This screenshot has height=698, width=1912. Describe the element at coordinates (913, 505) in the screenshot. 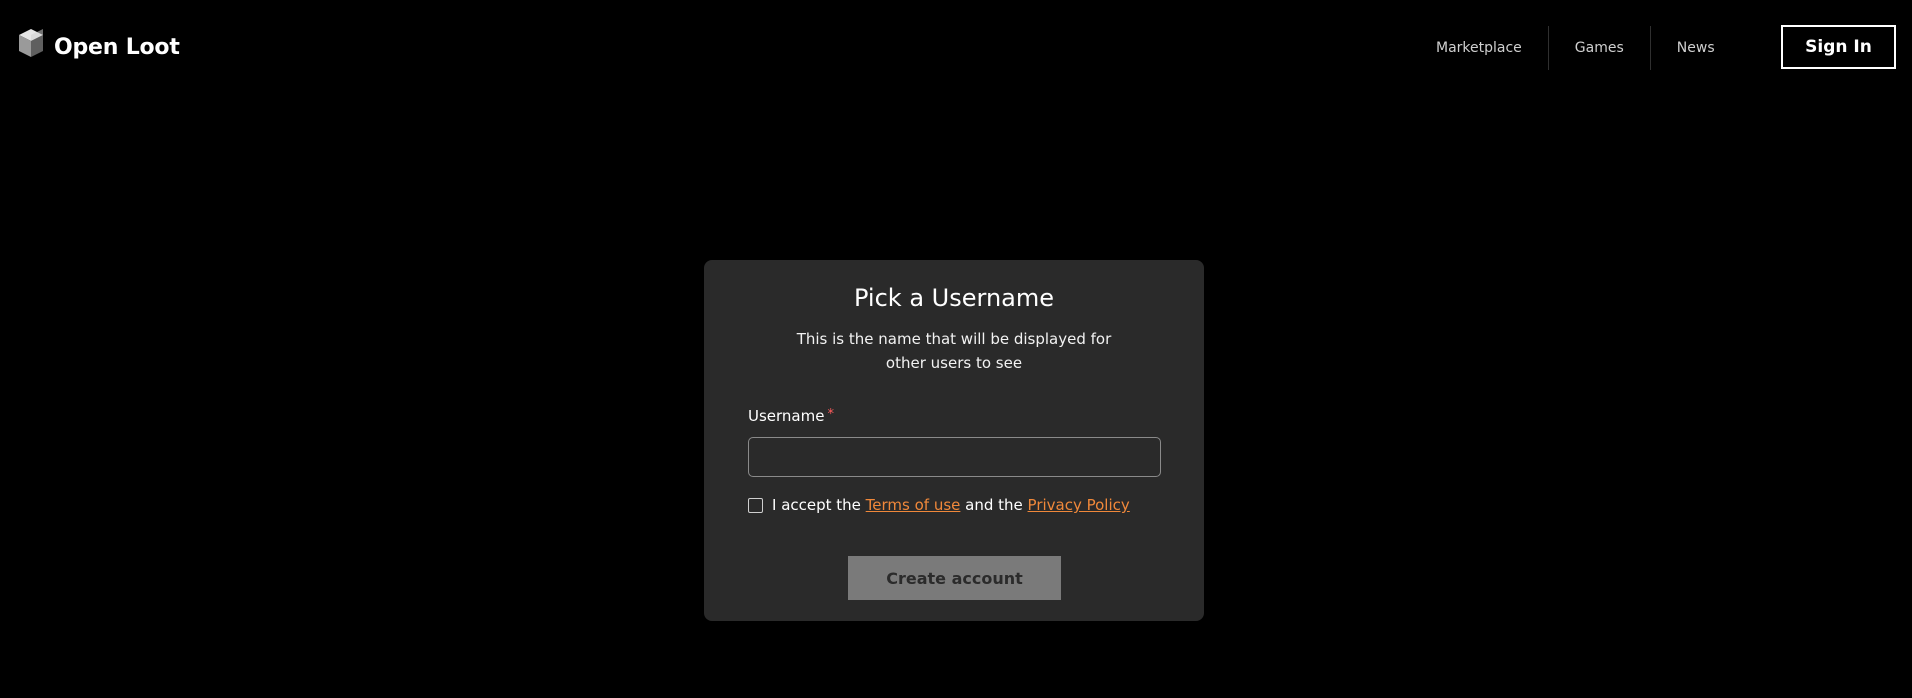

I see `terms-of-use-link: Terms of use` at that location.